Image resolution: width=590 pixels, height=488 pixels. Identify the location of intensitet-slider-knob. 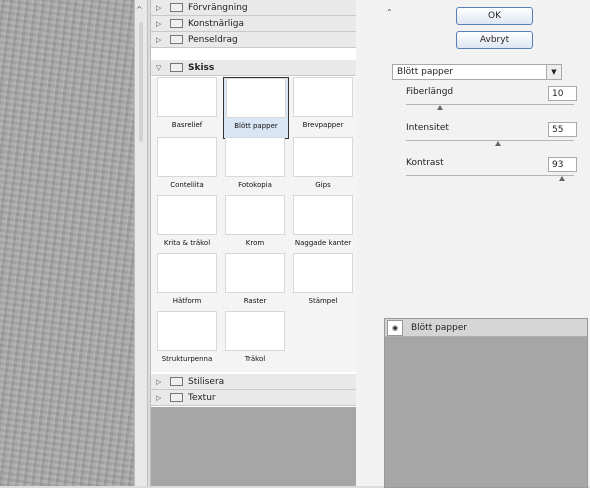
(498, 143).